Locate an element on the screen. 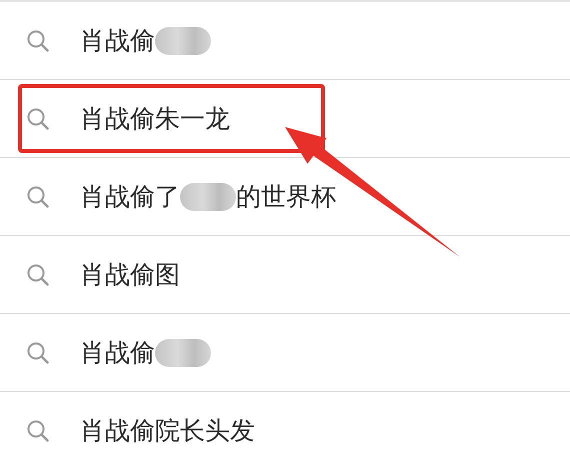 The width and height of the screenshot is (570, 465). suggestion-text: 肖战偷朱一龙 is located at coordinates (155, 118).